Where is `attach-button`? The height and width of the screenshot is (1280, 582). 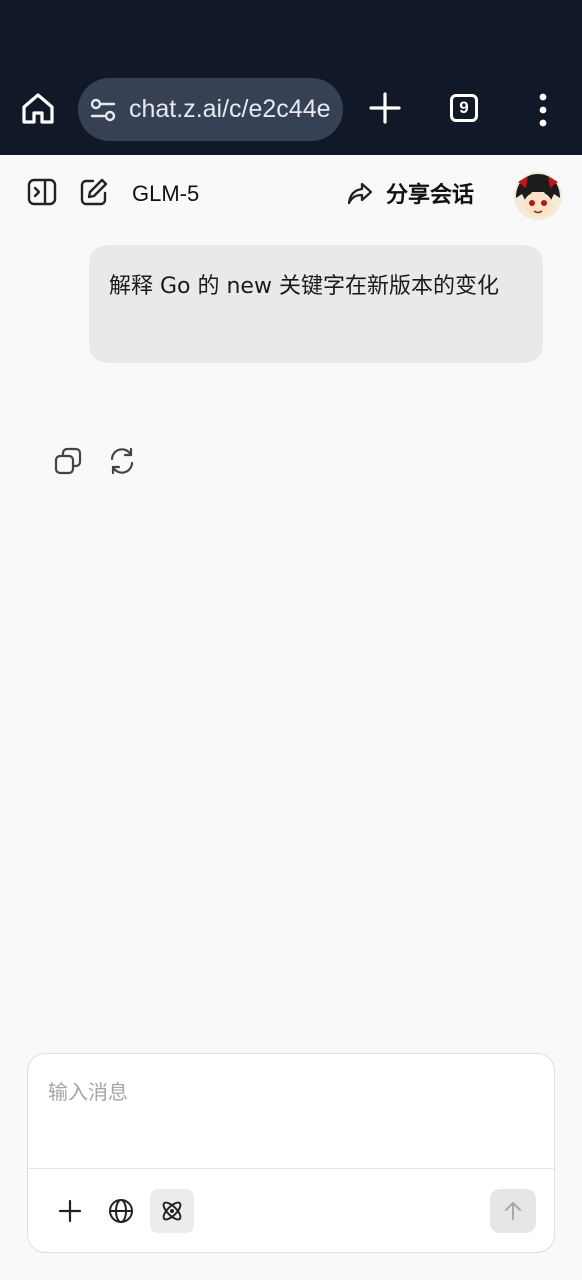
attach-button is located at coordinates (70, 1211).